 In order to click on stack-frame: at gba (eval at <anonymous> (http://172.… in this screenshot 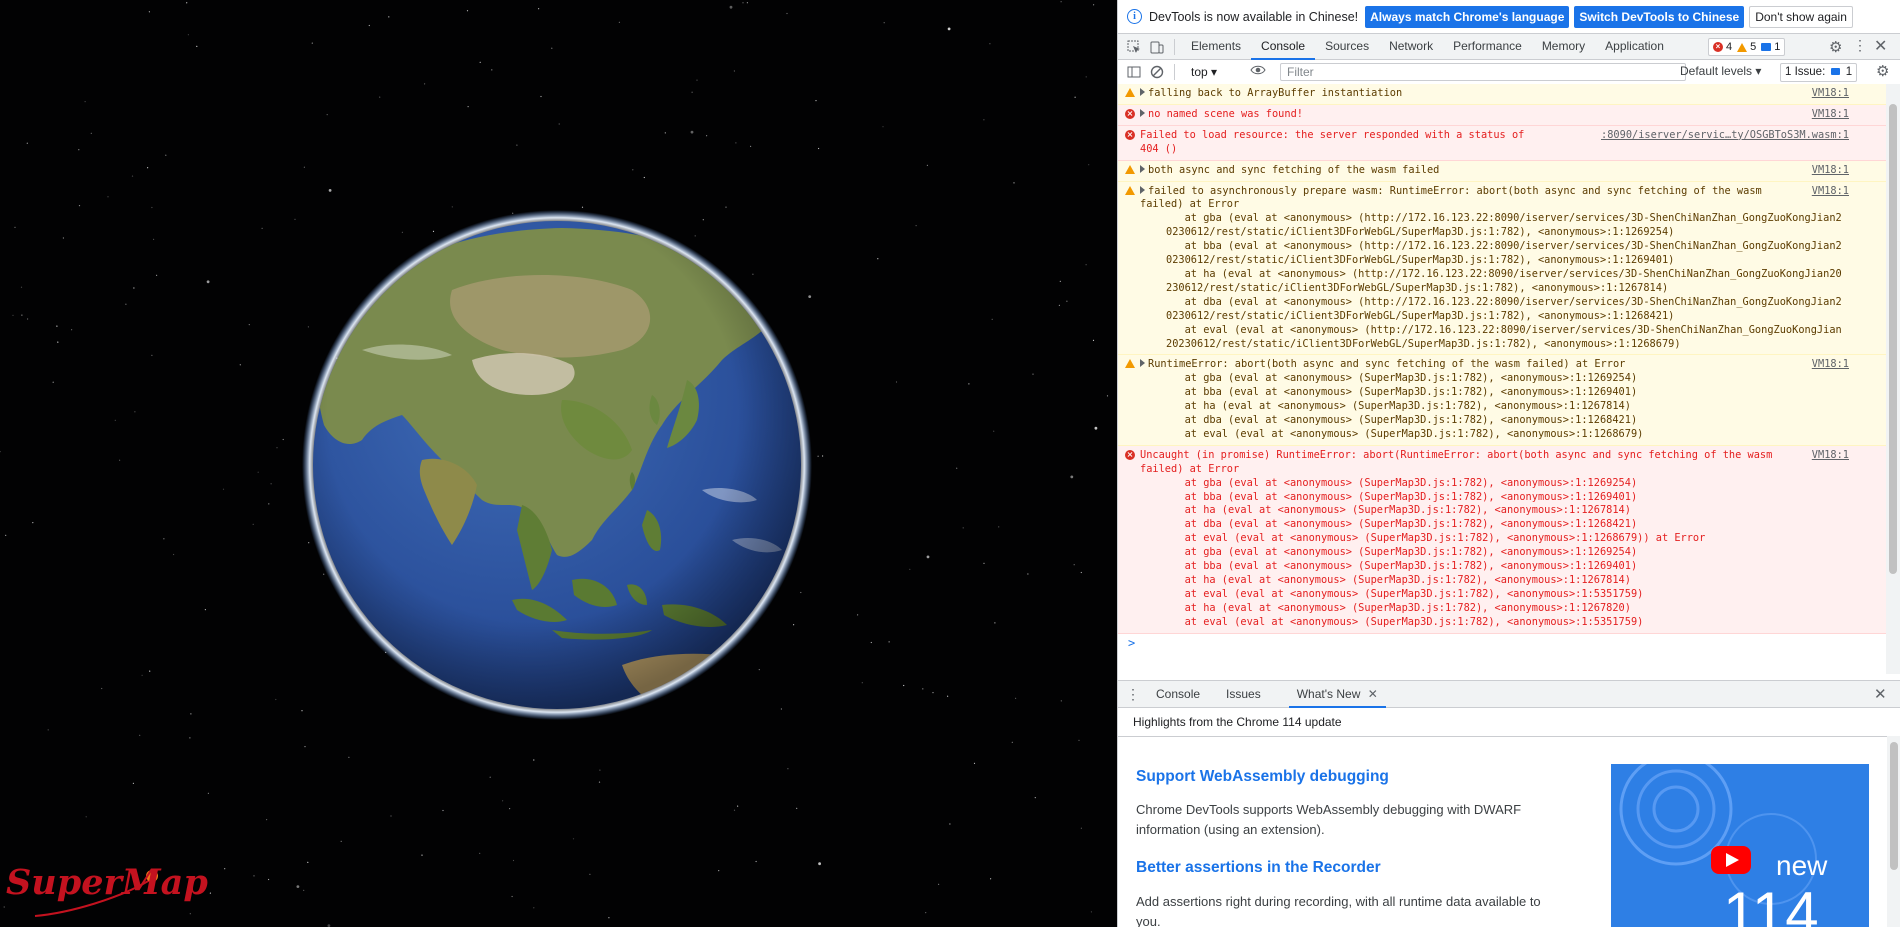, I will do `click(1491, 226)`.